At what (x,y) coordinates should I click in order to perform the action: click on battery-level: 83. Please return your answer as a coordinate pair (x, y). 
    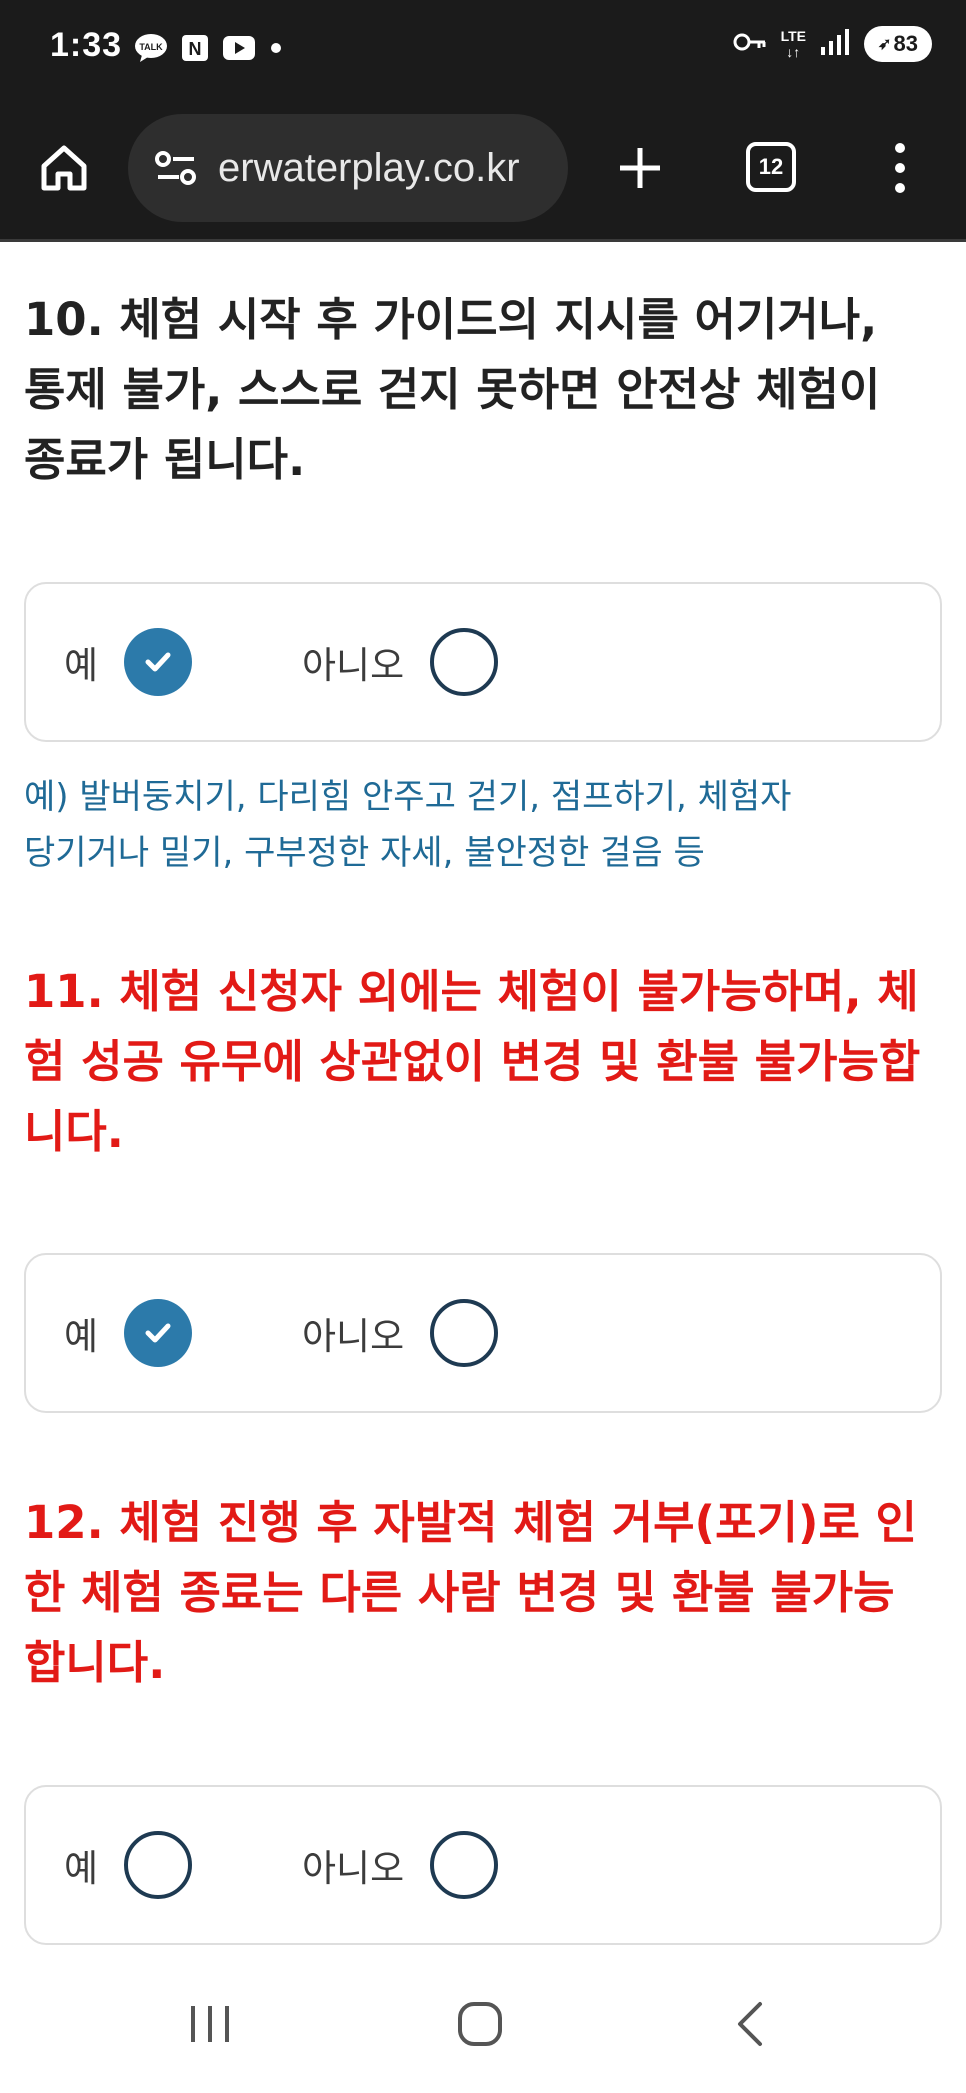
    Looking at the image, I should click on (905, 43).